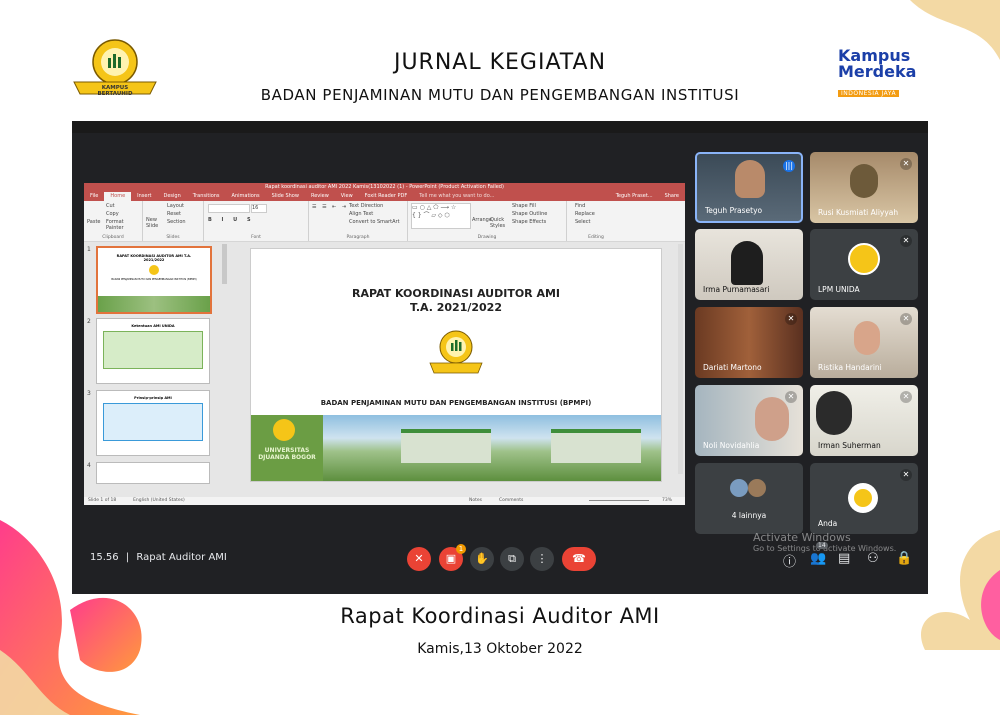 The height and width of the screenshot is (715, 1000). Describe the element at coordinates (171, 196) in the screenshot. I see `tab-design: Design` at that location.